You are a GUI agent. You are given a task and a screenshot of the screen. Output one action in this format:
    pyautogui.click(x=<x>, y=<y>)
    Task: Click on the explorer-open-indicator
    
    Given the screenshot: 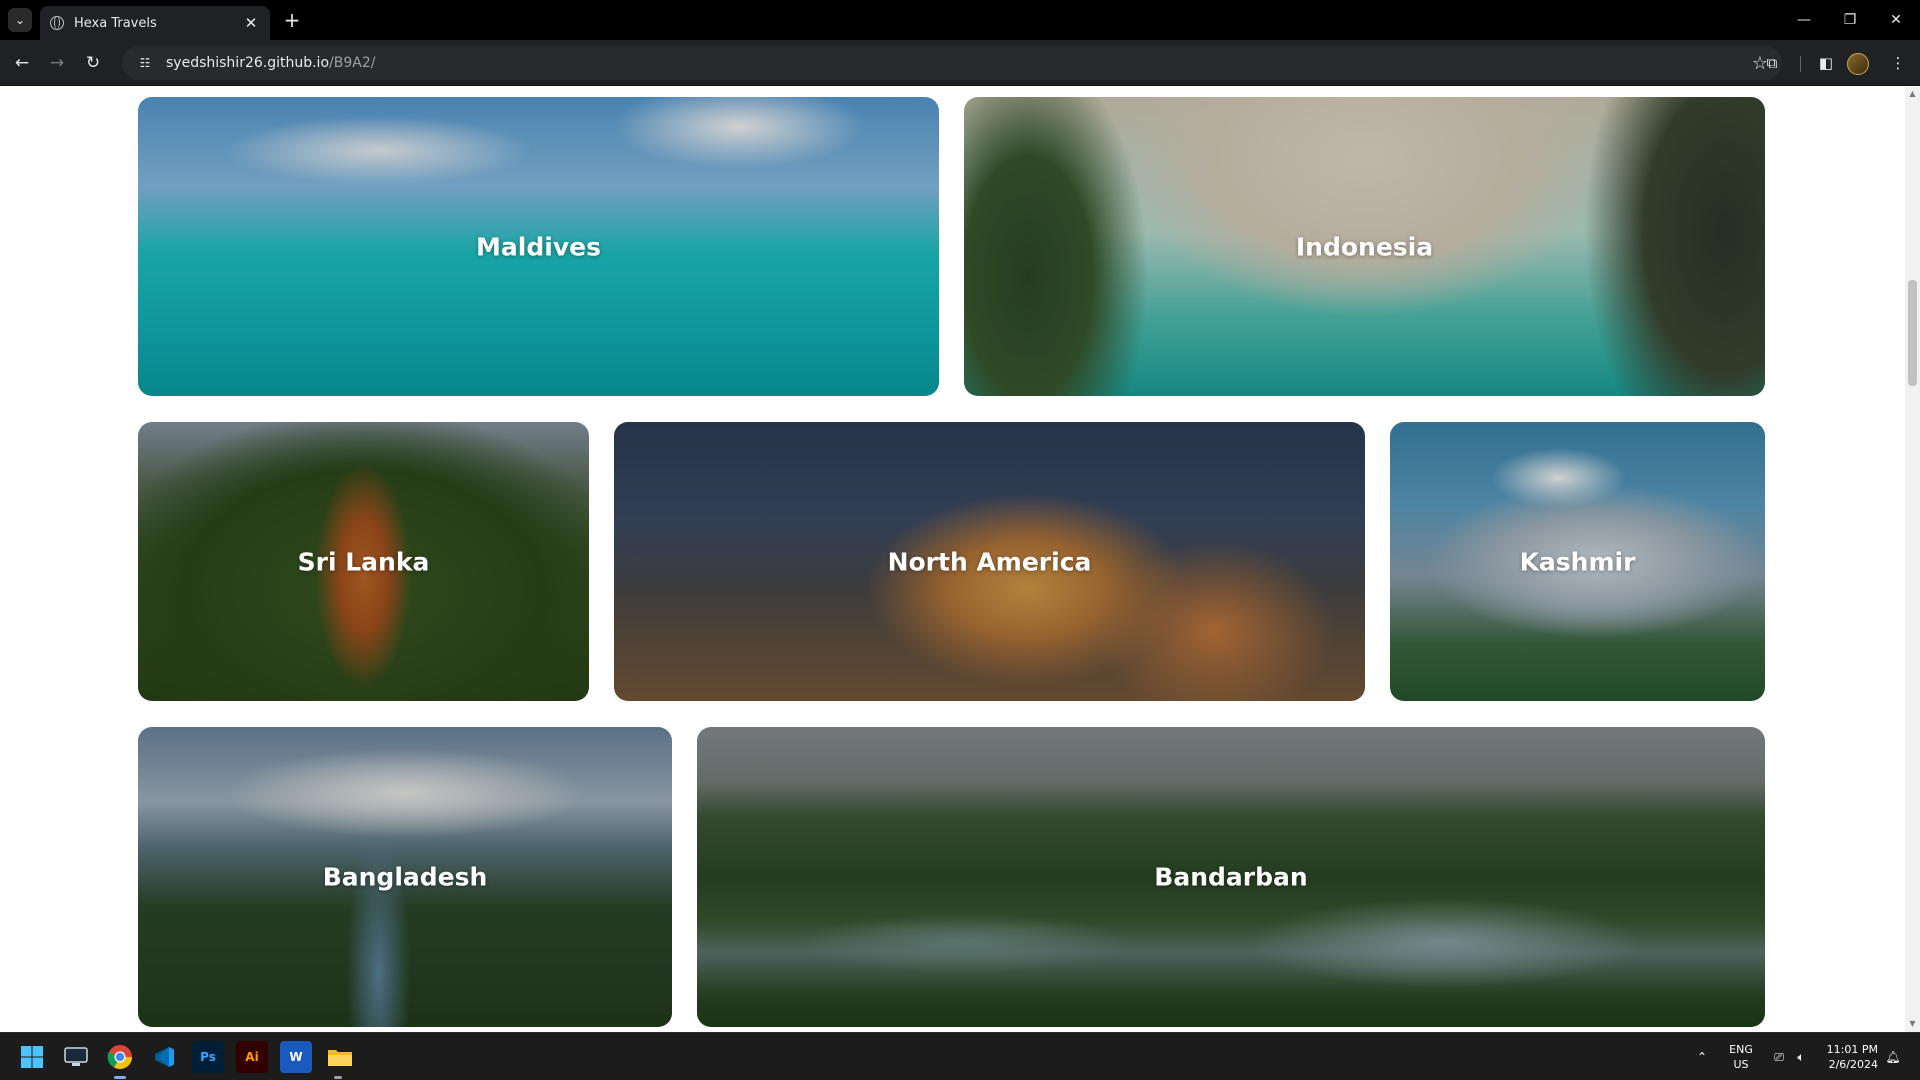 What is the action you would take?
    pyautogui.click(x=338, y=1077)
    